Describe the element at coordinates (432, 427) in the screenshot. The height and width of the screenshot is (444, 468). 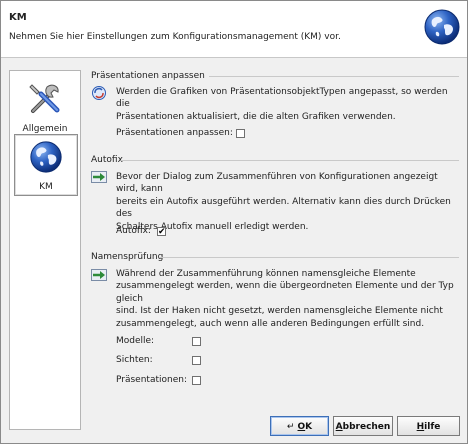
I see `help-label-rest: ilfe` at that location.